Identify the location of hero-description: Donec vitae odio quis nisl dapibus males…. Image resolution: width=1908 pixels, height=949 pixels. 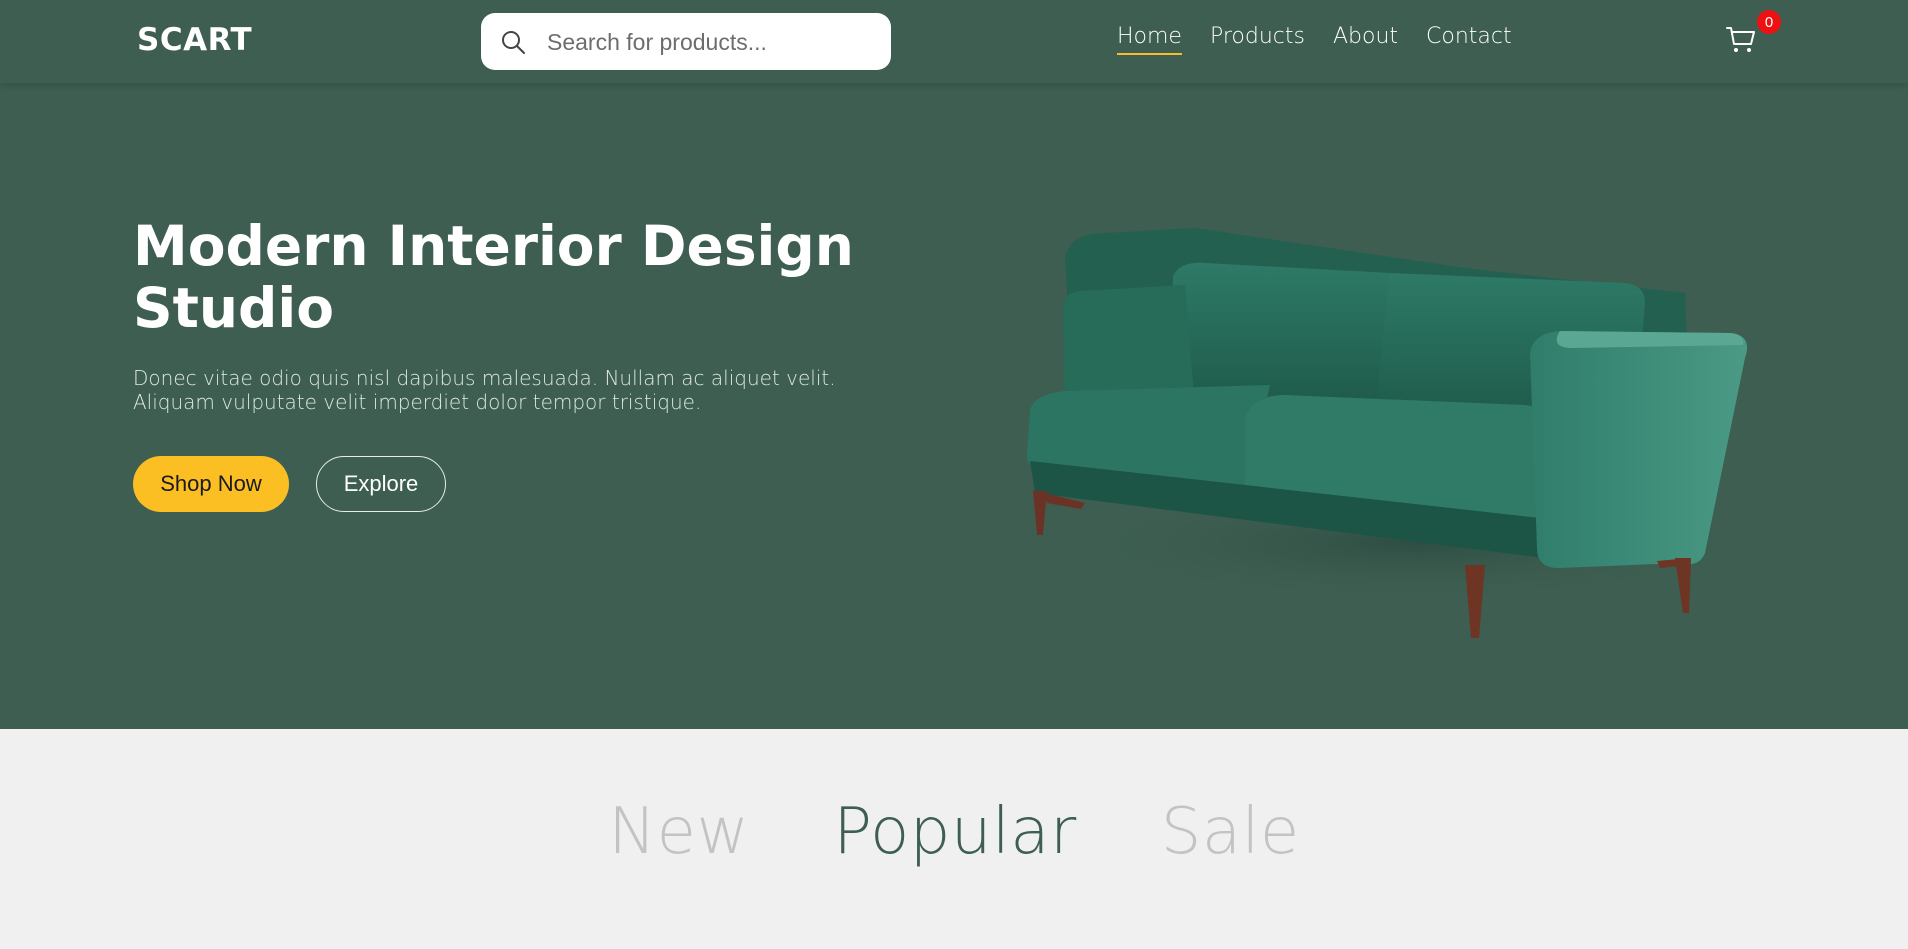
(484, 390).